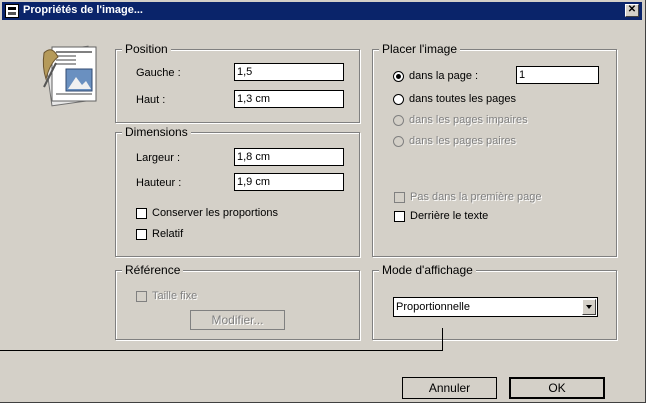 The image size is (646, 420). What do you see at coordinates (557, 388) in the screenshot?
I see `ok-button: OK` at bounding box center [557, 388].